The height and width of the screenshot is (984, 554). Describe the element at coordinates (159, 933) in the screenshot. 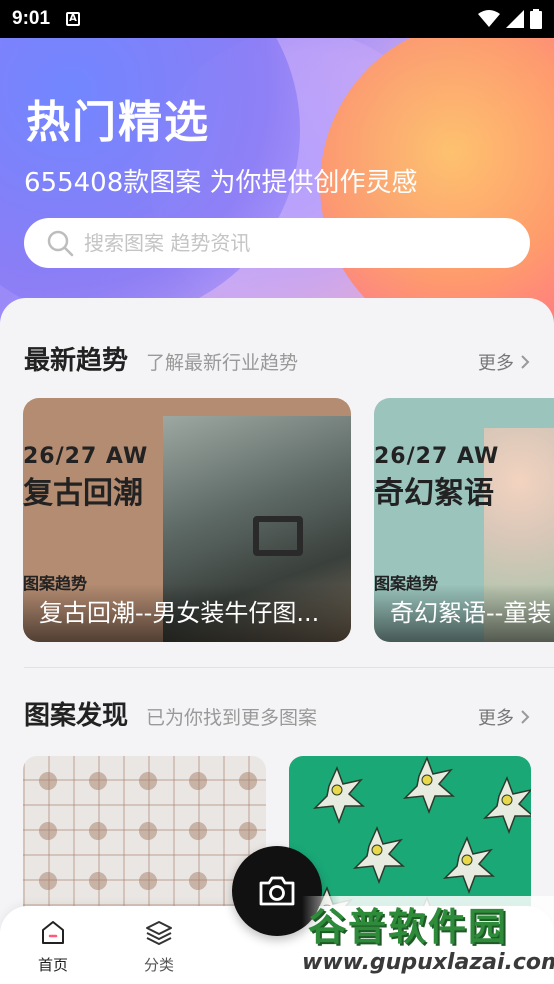

I see `layers-icon` at that location.